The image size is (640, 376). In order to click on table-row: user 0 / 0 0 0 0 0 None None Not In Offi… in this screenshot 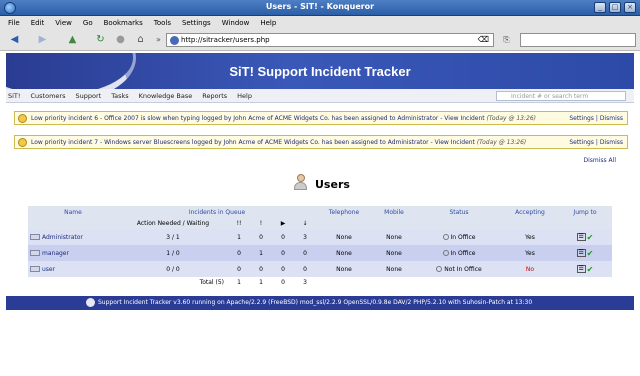, I will do `click(320, 269)`.